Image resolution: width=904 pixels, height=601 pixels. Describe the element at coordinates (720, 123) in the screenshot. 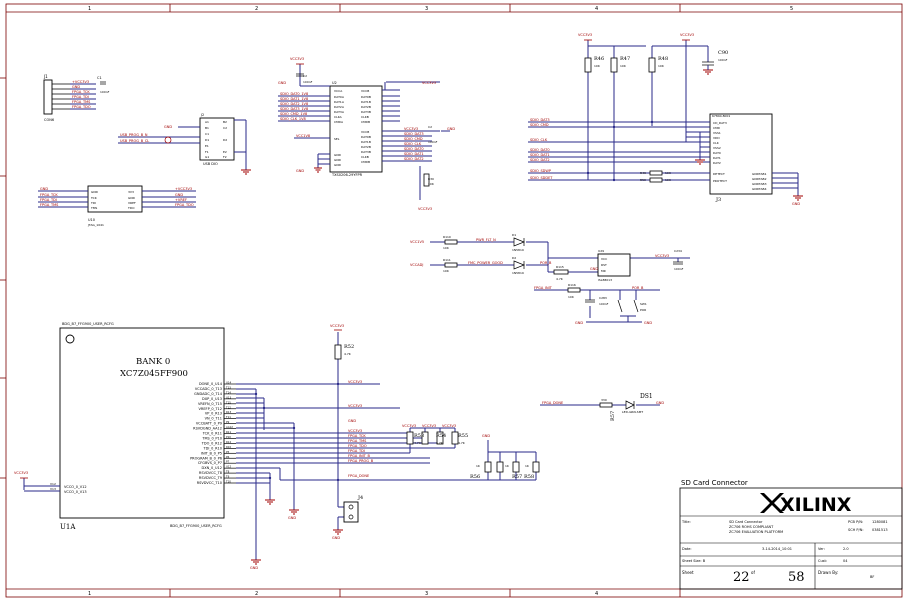

I see `j3-pin: CD_DAT3` at that location.